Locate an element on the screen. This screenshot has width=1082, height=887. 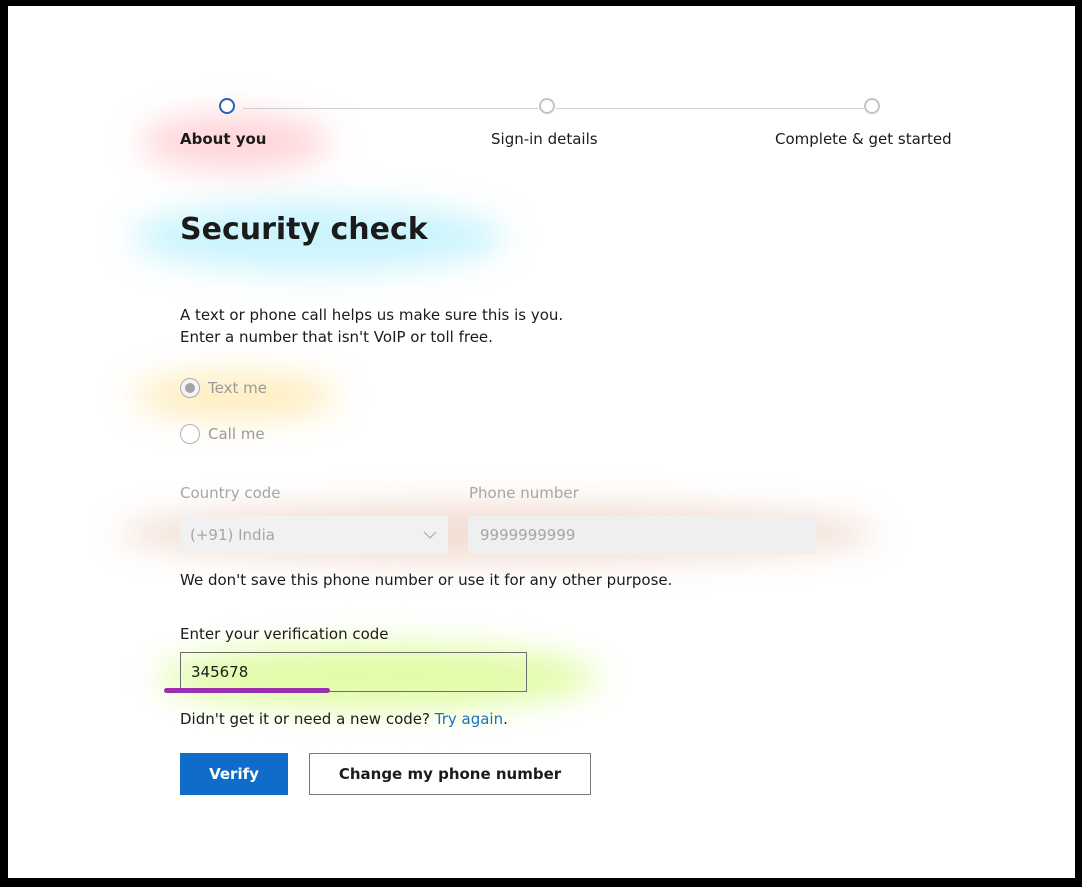
phone-number-value: 9999999999 is located at coordinates (528, 535).